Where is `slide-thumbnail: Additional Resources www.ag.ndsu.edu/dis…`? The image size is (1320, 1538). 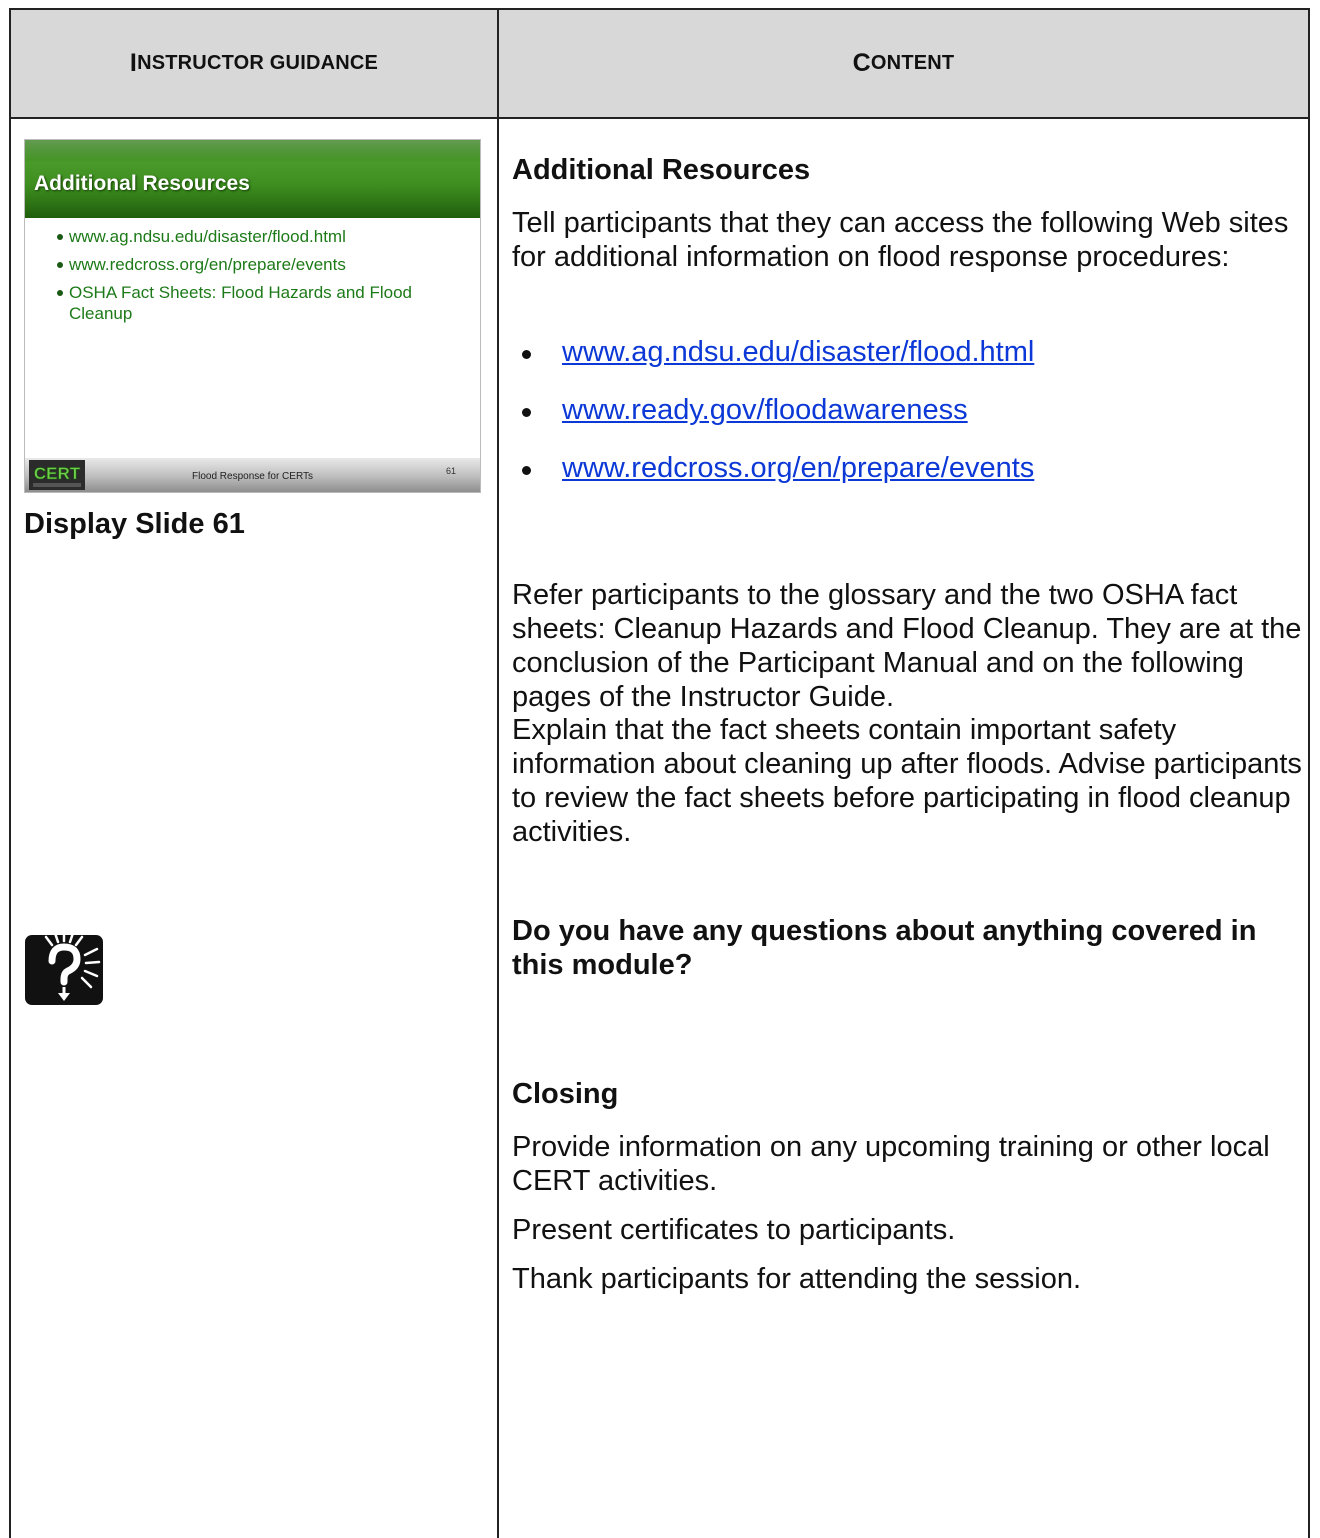
slide-thumbnail: Additional Resources www.ag.ndsu.edu/dis… is located at coordinates (252, 316).